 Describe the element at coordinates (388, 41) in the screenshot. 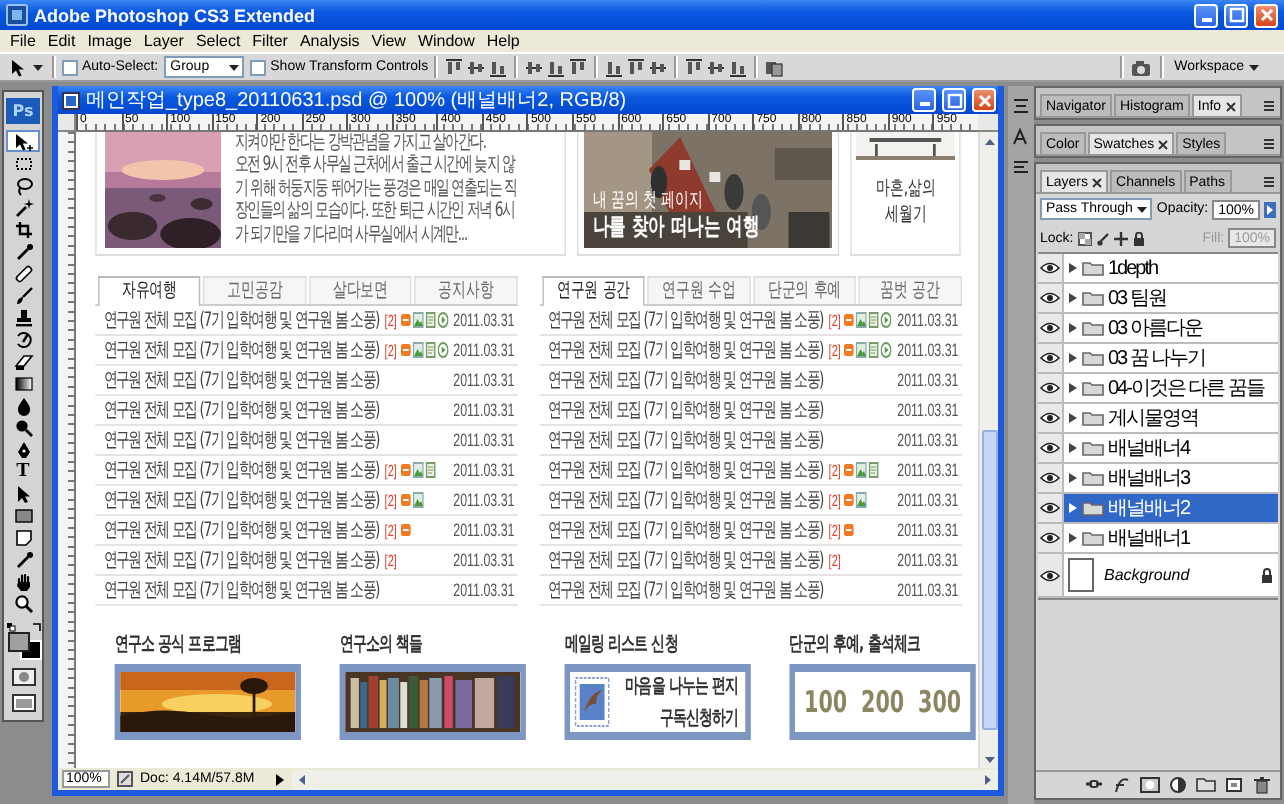

I see `menu-item: View` at that location.